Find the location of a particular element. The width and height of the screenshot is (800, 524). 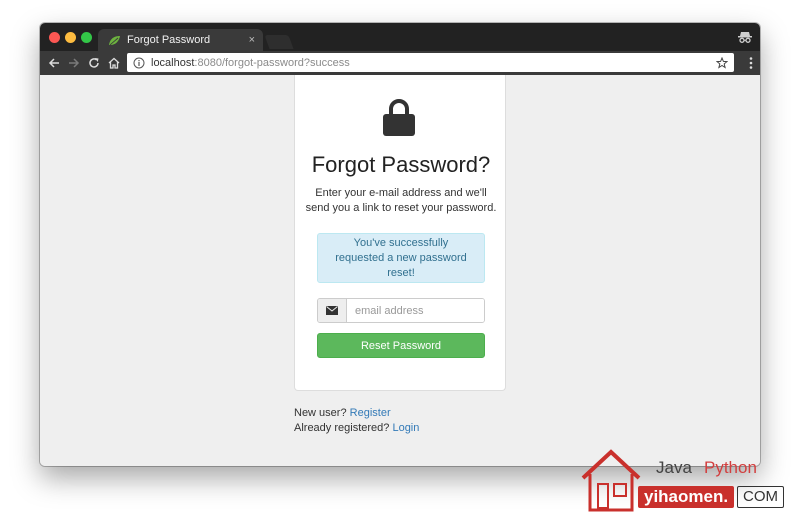

window-minimize-button is located at coordinates (70, 37).